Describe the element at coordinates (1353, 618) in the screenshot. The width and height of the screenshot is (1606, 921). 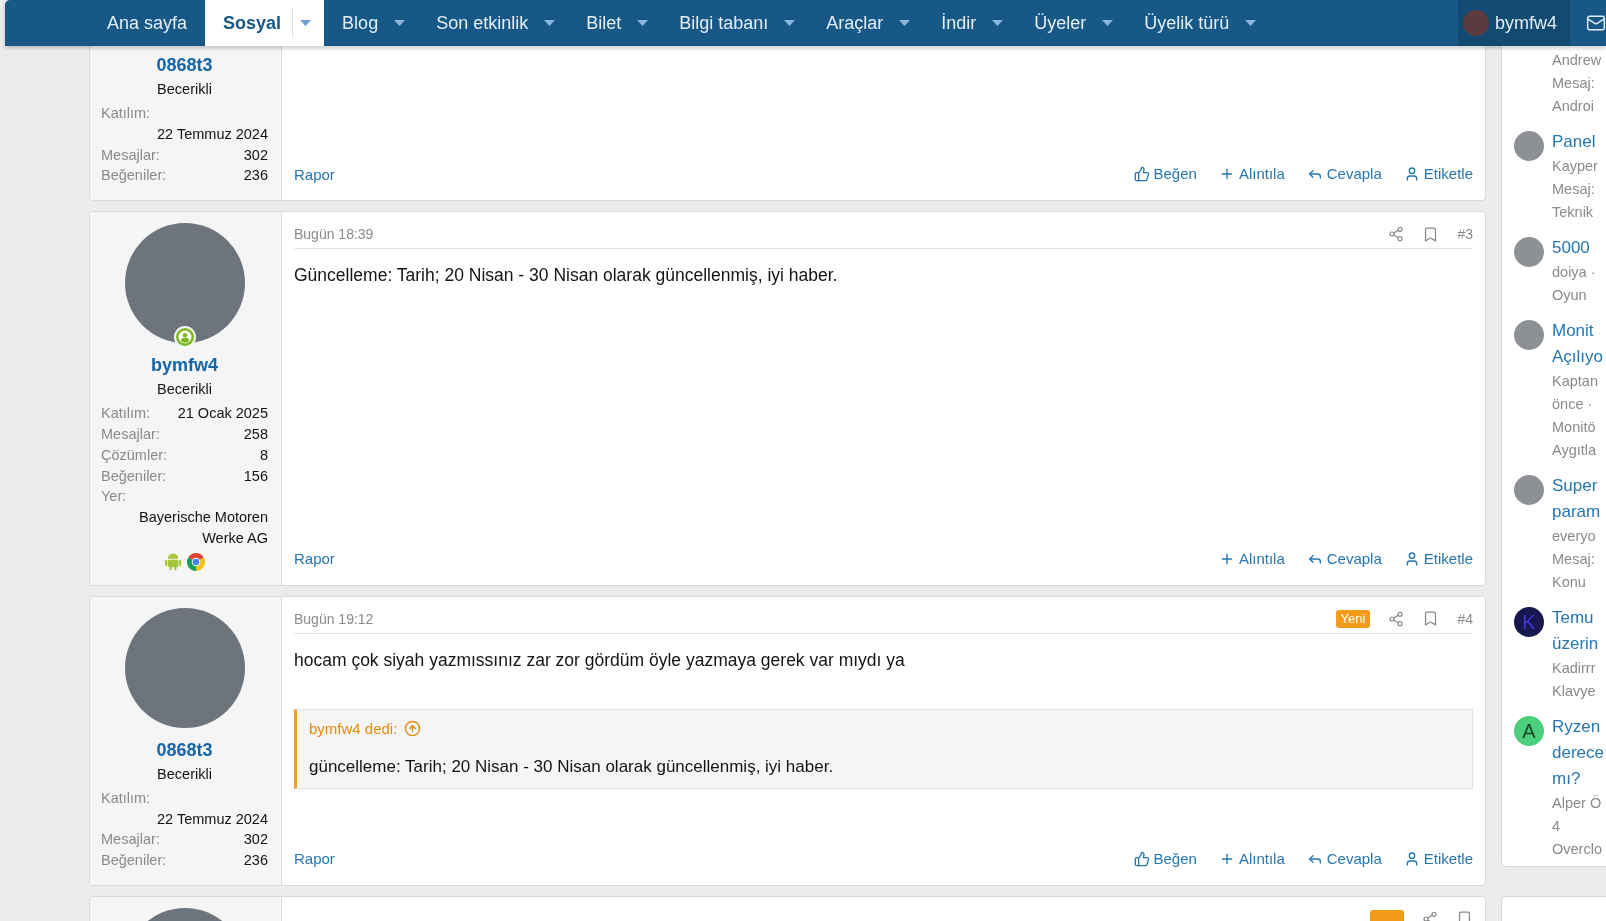
I see `new-badge: Yeni` at that location.